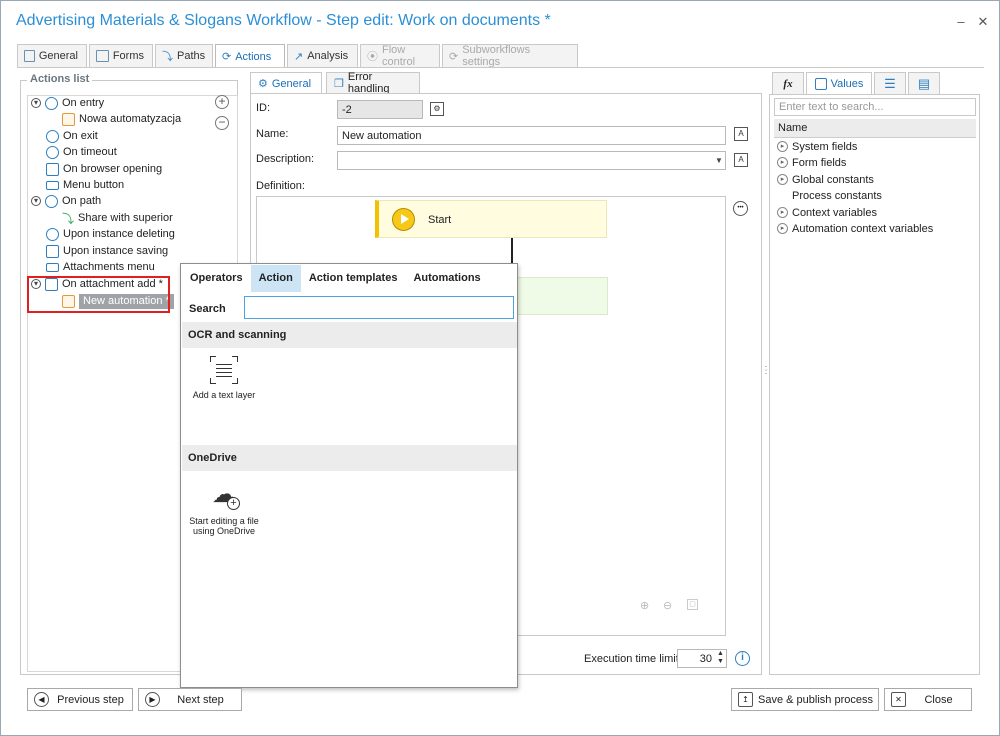 This screenshot has width=1000, height=736. What do you see at coordinates (207, 309) in the screenshot?
I see `popup-search-label: Search` at bounding box center [207, 309].